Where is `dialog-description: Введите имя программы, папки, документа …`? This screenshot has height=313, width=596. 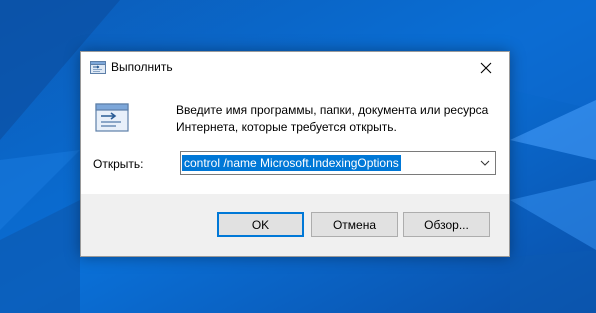 dialog-description: Введите имя программы, папки, документа … is located at coordinates (336, 119).